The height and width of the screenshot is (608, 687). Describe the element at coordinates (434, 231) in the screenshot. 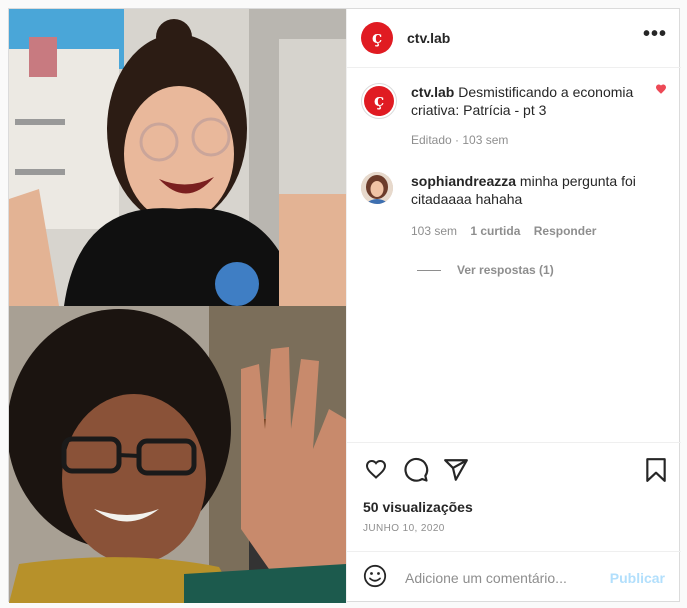

I see `comment-time: 103 sem` at that location.